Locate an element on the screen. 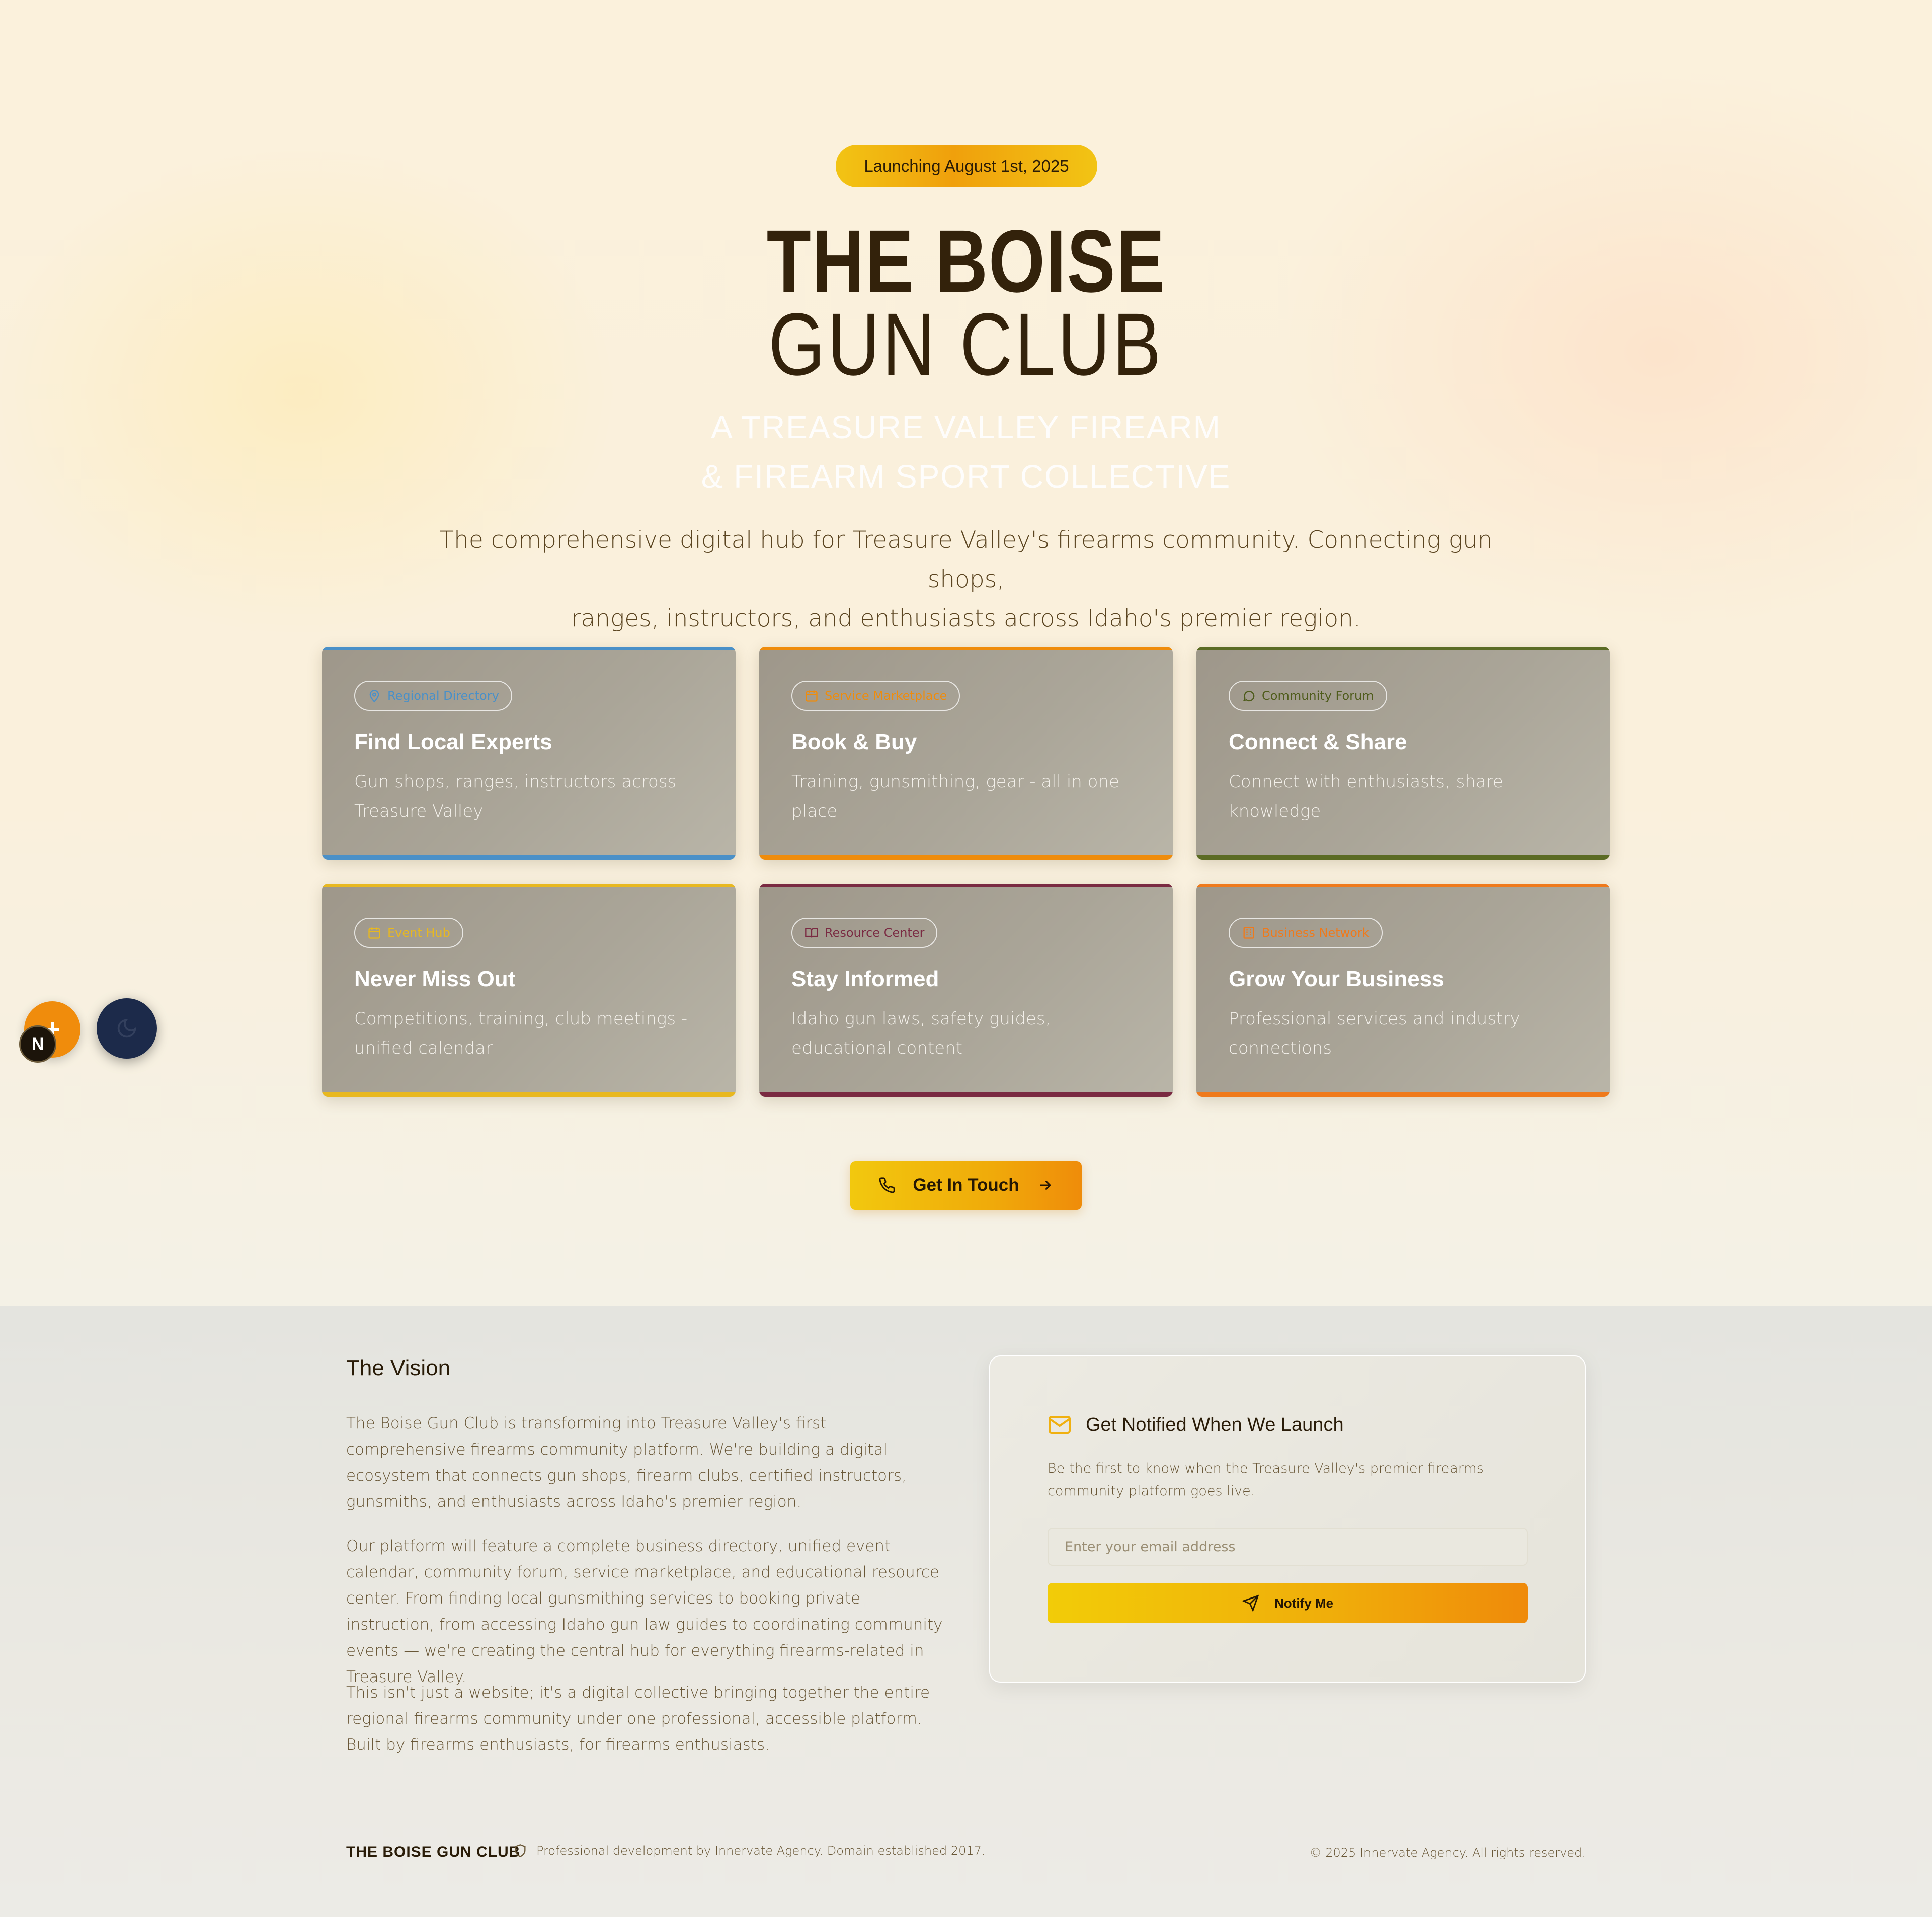 Image resolution: width=1932 pixels, height=1917 pixels. feature-chip: Regional Directory is located at coordinates (433, 696).